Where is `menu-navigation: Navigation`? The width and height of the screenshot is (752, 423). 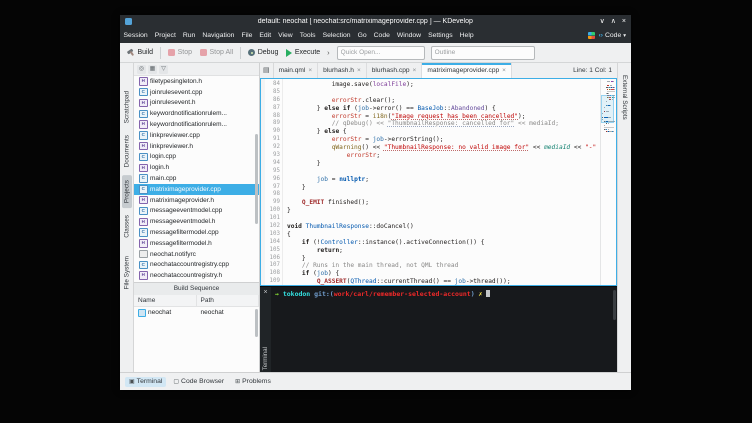
menu-navigation: Navigation is located at coordinates (218, 35).